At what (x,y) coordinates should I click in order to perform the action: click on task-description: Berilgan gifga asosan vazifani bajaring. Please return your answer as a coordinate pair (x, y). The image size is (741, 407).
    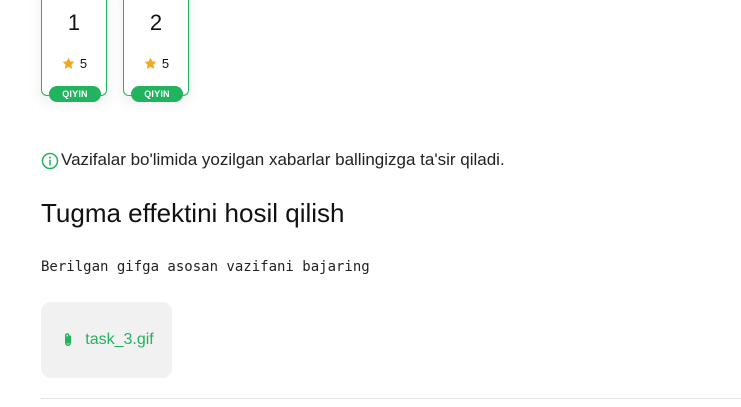
    Looking at the image, I should click on (205, 267).